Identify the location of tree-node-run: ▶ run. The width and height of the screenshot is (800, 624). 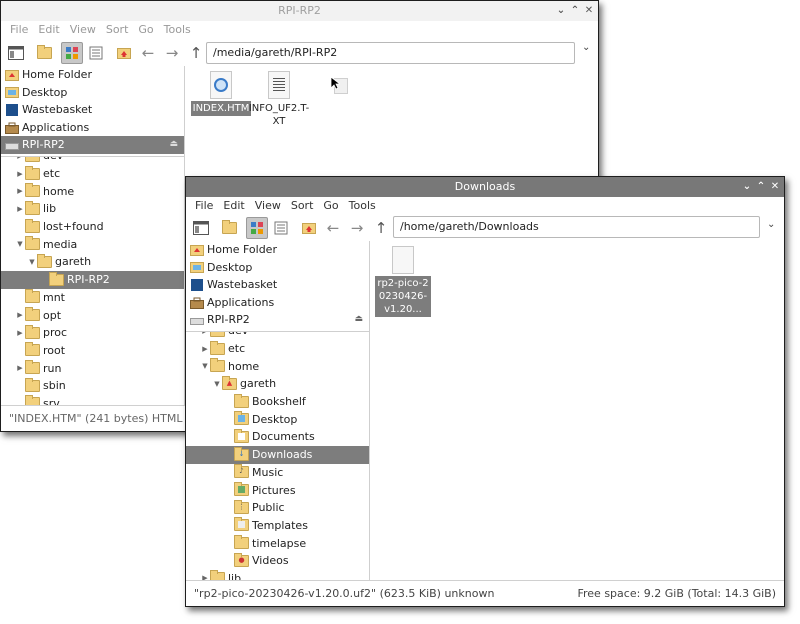
(92, 368).